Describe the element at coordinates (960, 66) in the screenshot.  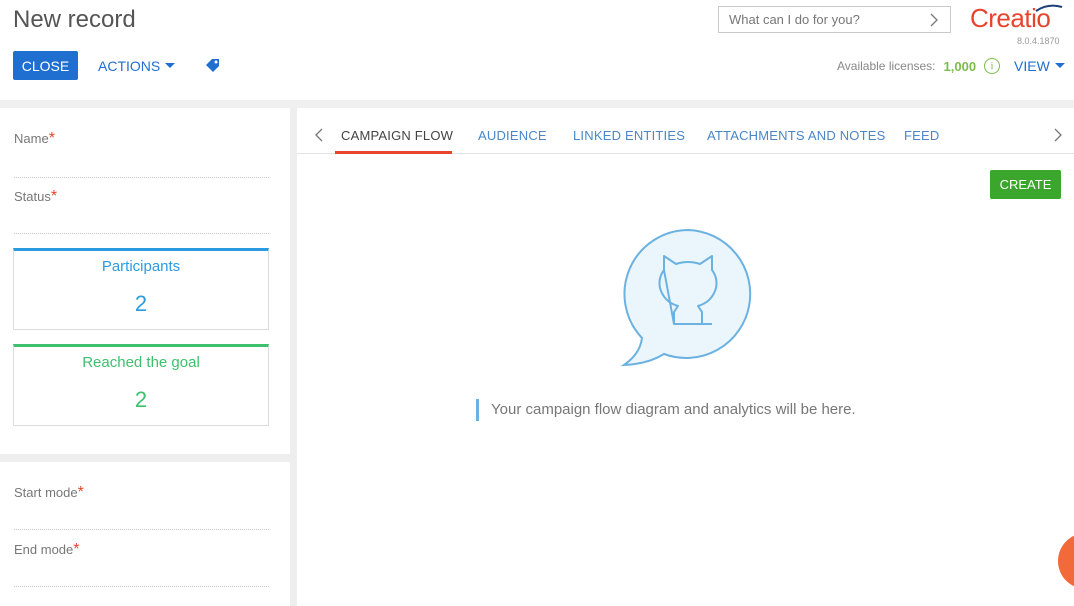
I see `licenses-value: 1,000` at that location.